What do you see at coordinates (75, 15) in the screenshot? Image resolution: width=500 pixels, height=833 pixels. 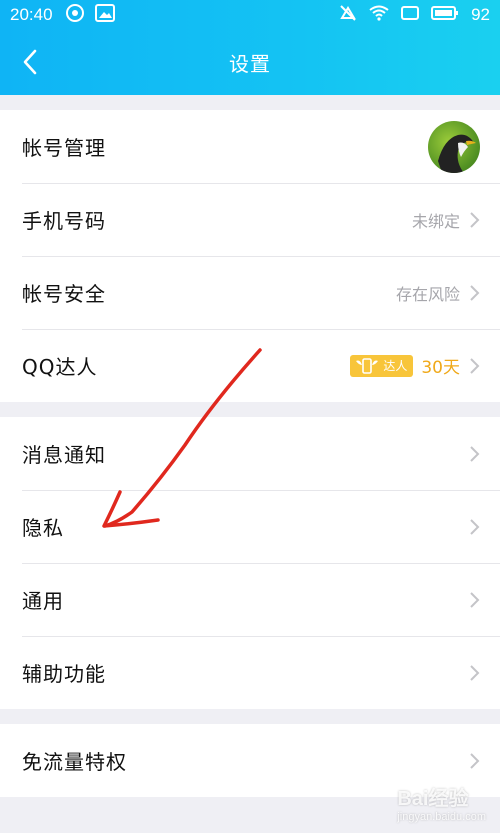 I see `browser-icon` at bounding box center [75, 15].